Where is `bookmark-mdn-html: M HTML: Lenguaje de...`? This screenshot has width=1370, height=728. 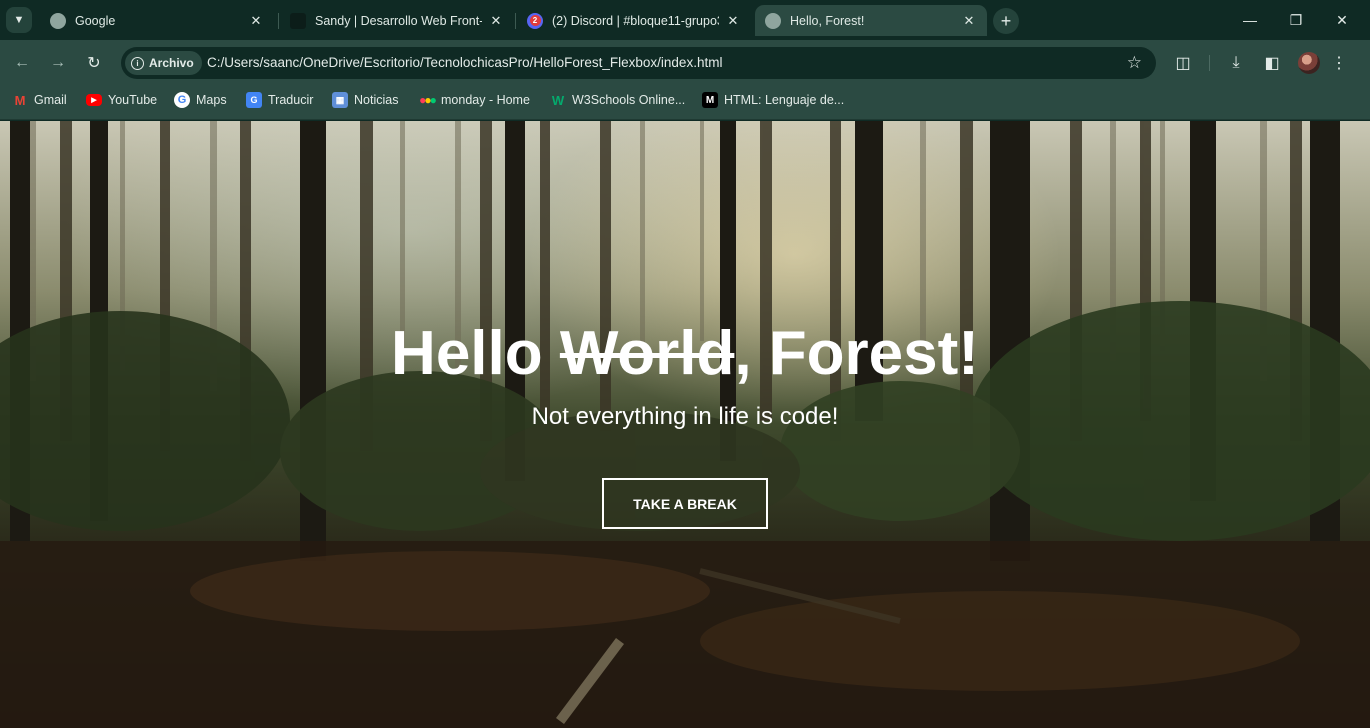
bookmark-mdn-html: M HTML: Lenguaje de... is located at coordinates (773, 100).